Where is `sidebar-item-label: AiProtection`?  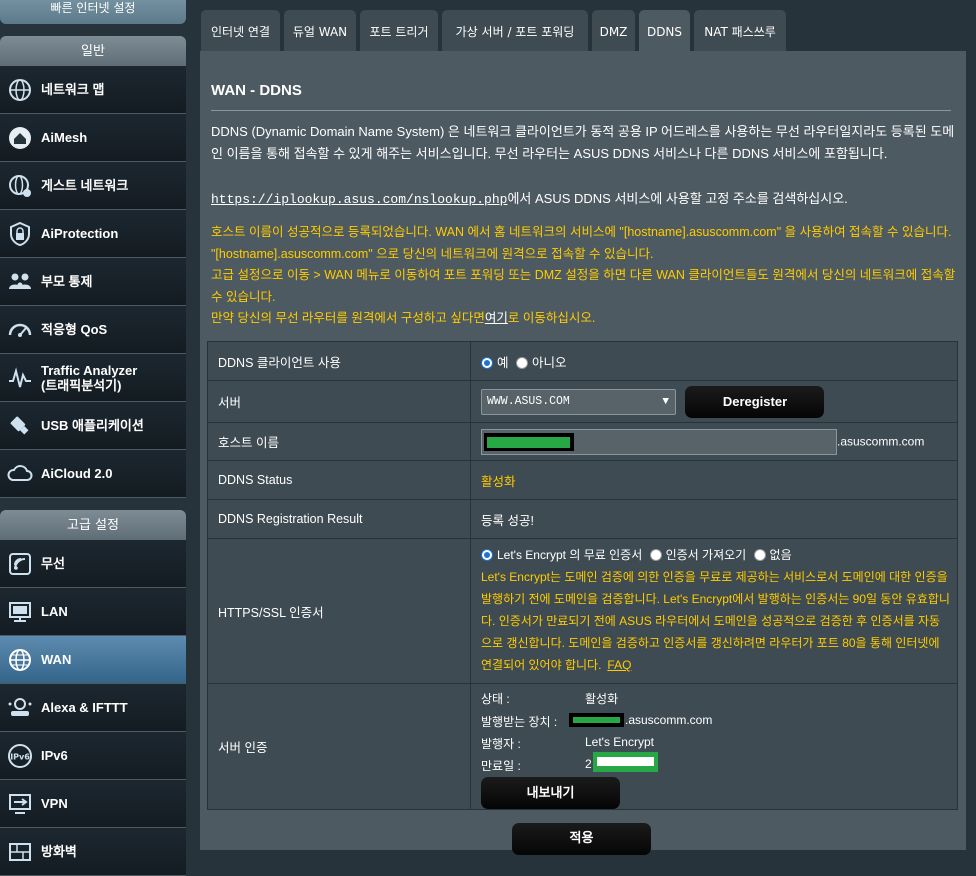
sidebar-item-label: AiProtection is located at coordinates (80, 233).